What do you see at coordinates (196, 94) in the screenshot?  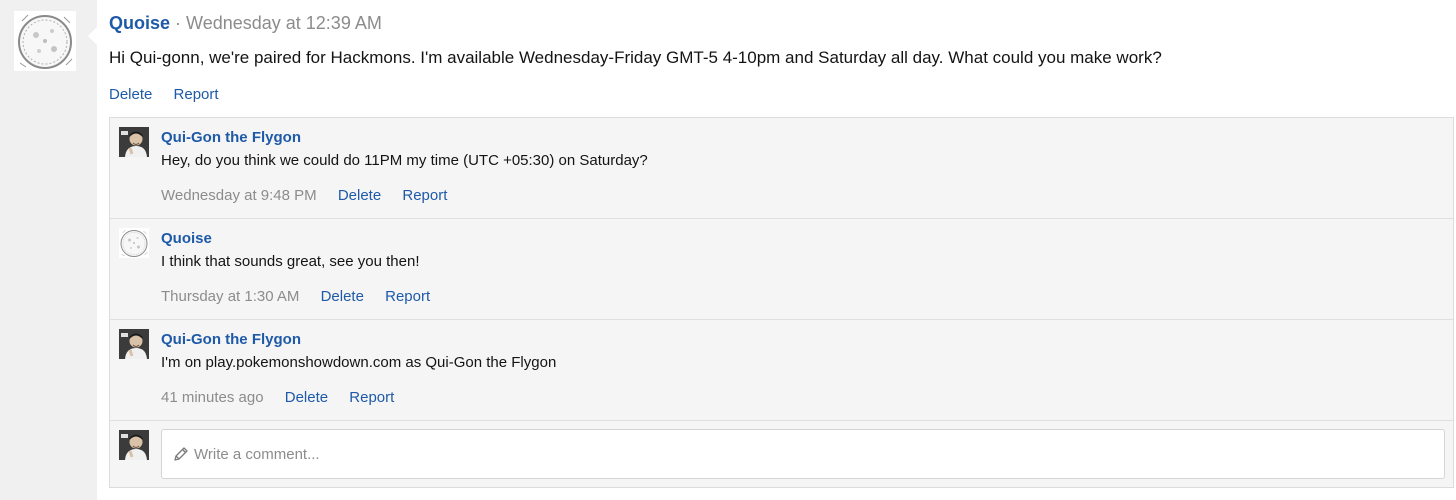 I see `post-report-link: Report` at bounding box center [196, 94].